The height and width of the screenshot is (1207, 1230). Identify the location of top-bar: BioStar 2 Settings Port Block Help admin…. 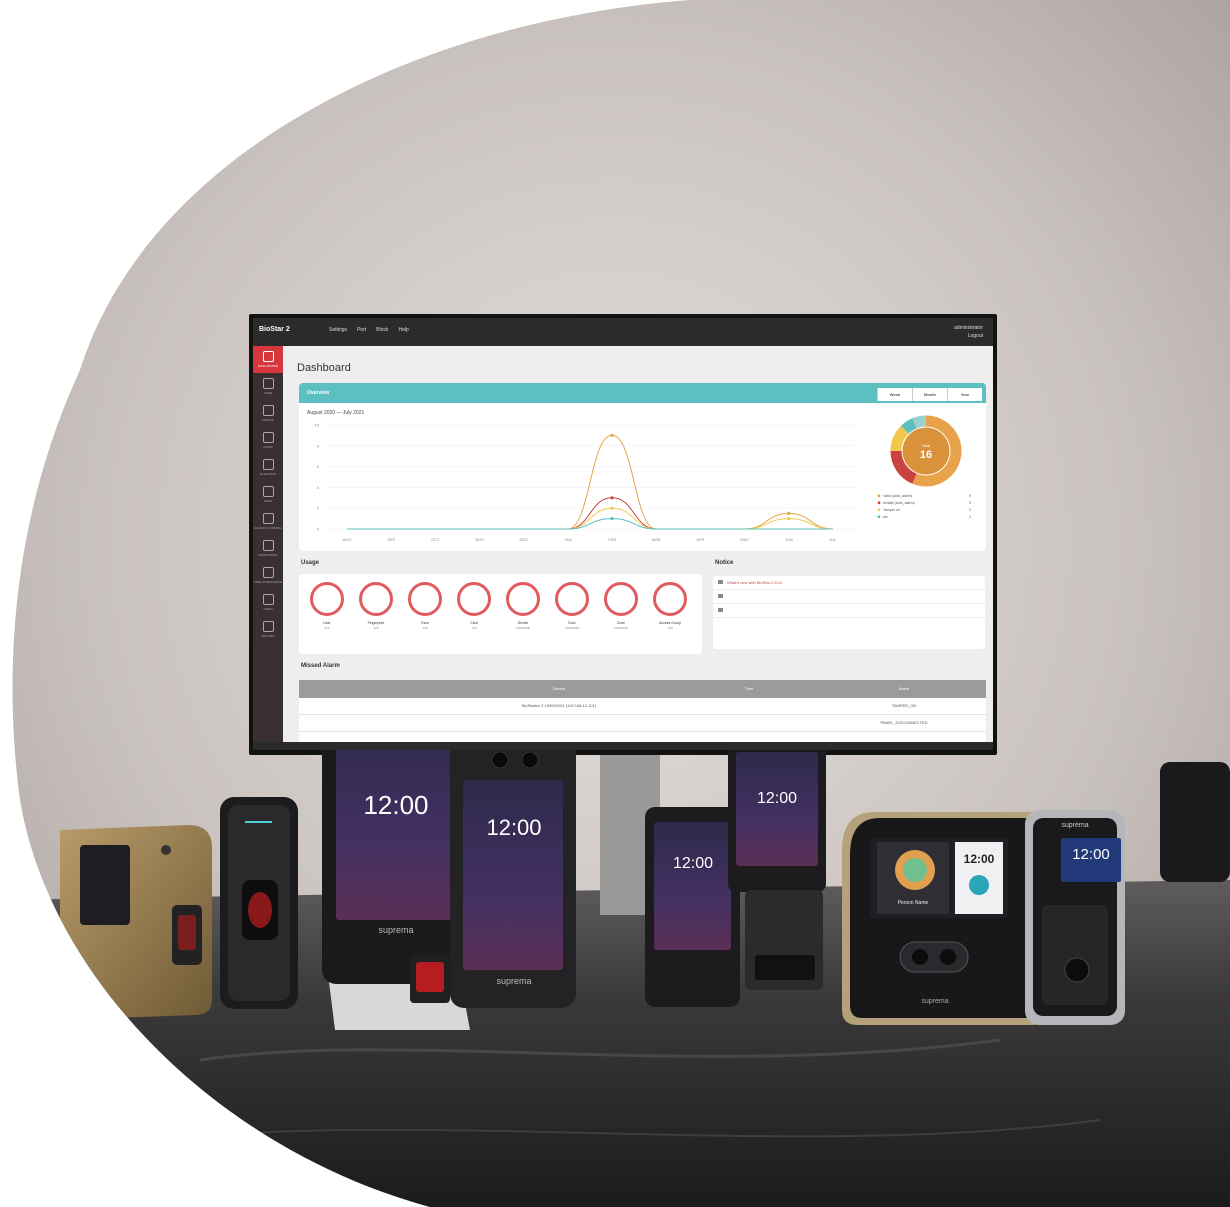
(623, 332).